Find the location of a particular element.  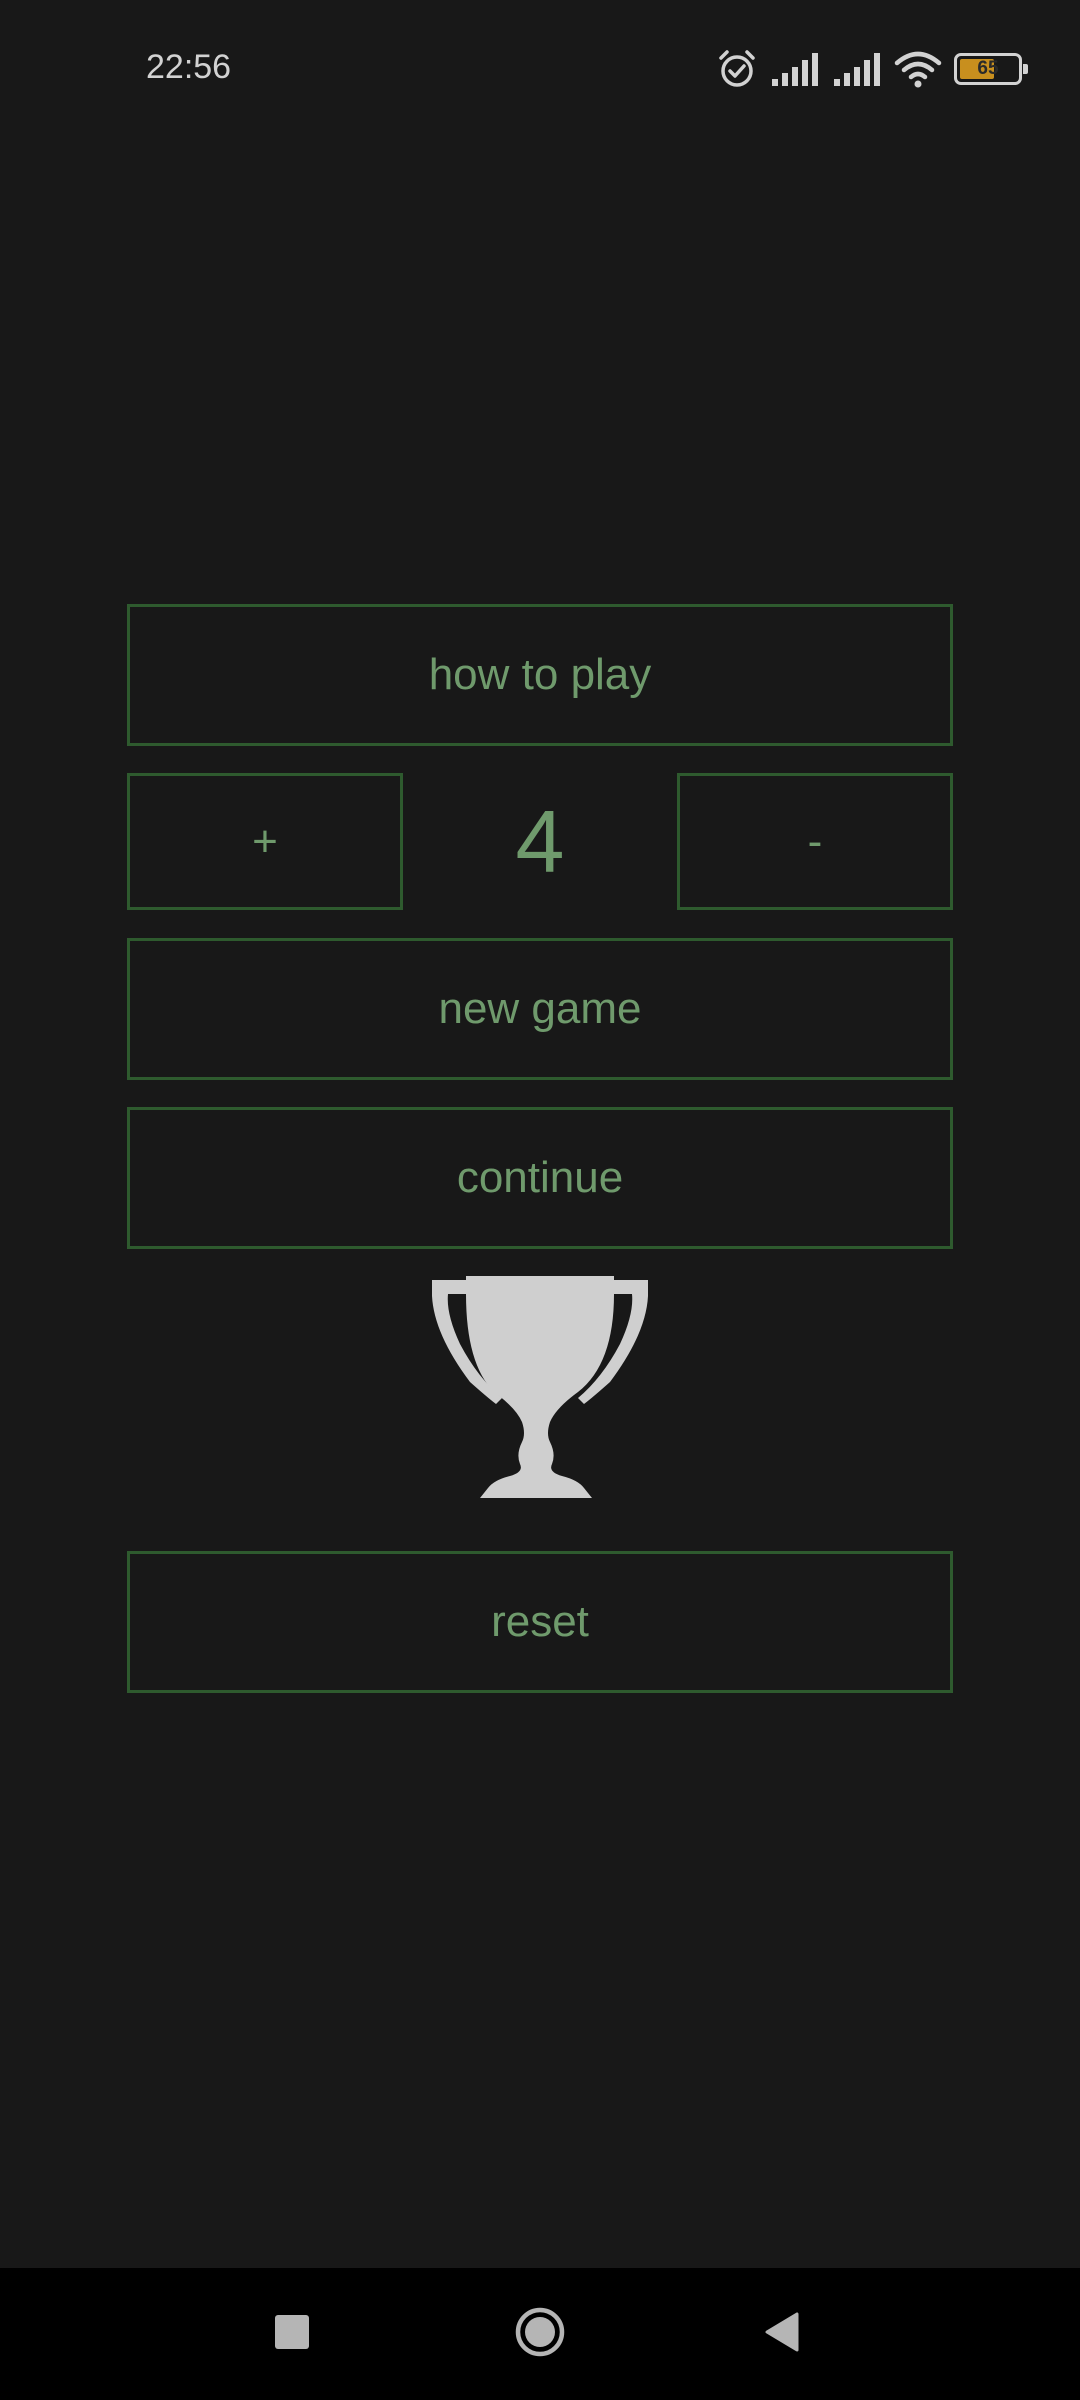

how-to-play-button: how to play is located at coordinates (540, 675).